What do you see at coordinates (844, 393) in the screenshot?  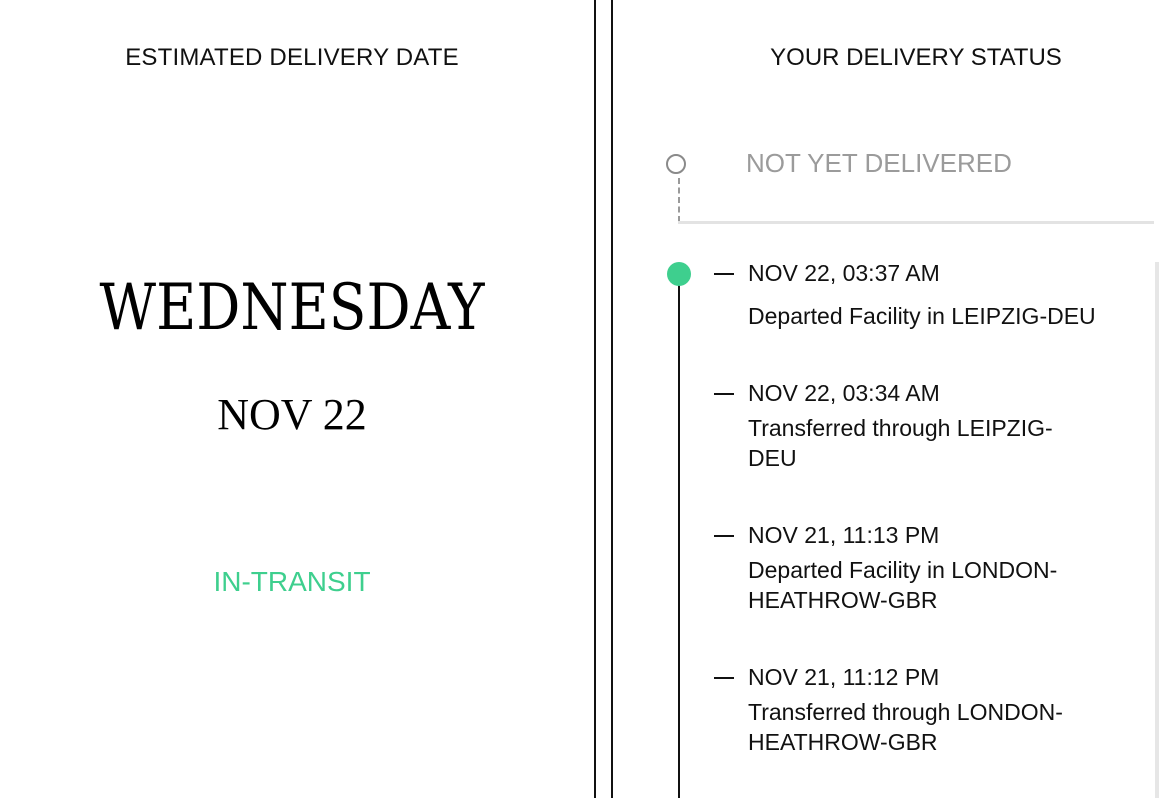 I see `event-time: NOV 22, 03:34 AM` at bounding box center [844, 393].